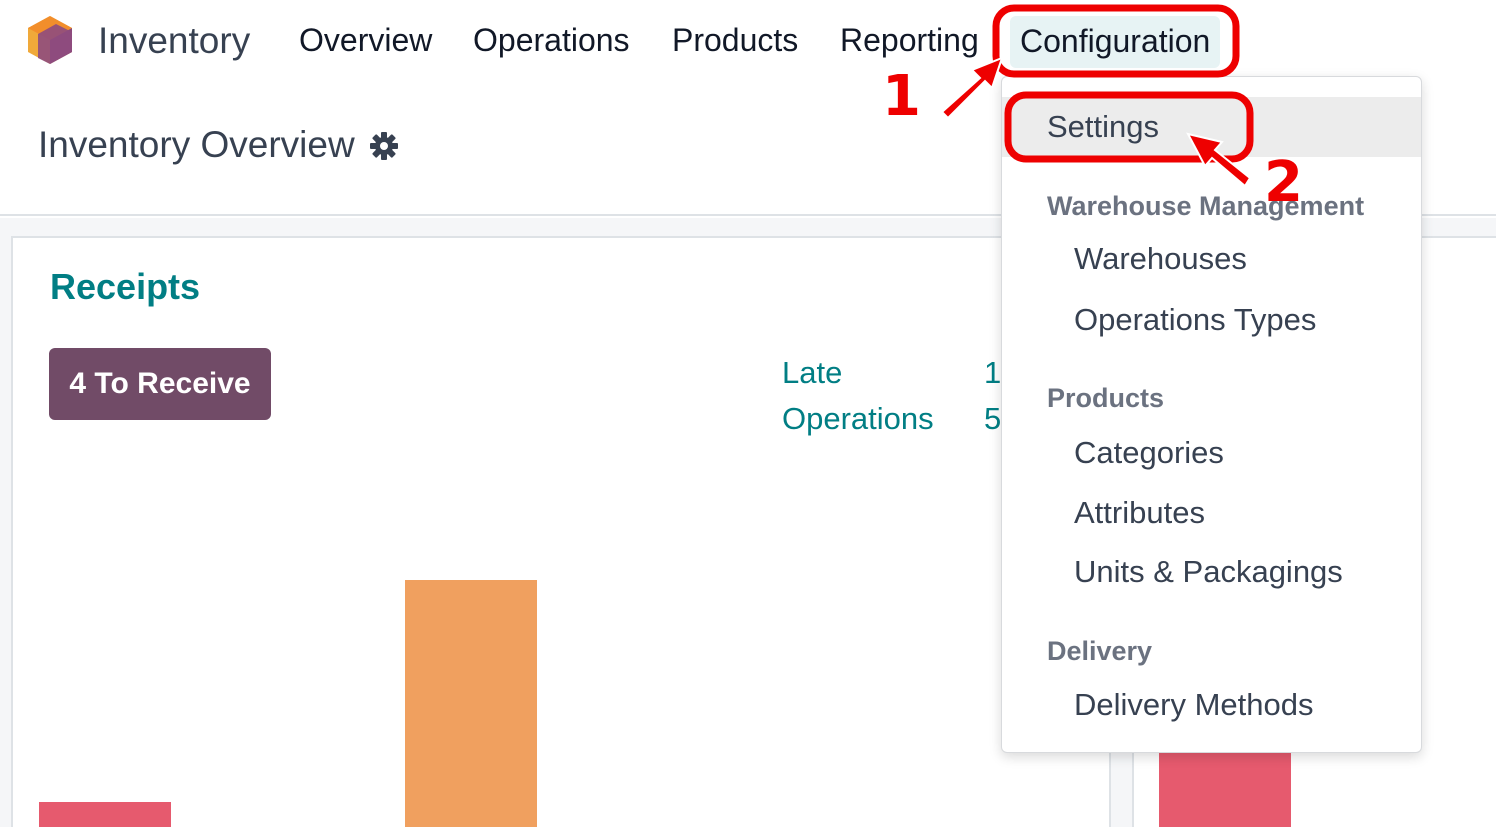 This screenshot has width=1496, height=827. I want to click on app-name: Inventory, so click(174, 41).